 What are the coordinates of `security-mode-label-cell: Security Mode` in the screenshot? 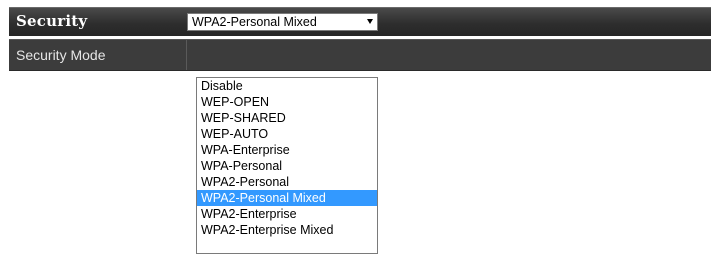 It's located at (98, 55).